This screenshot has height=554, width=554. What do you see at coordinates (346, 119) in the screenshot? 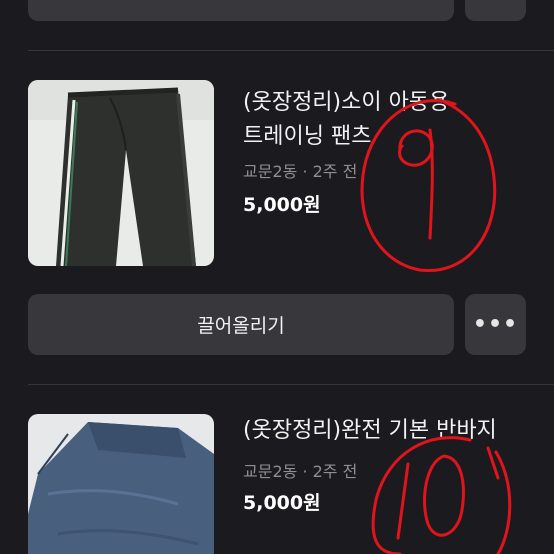
I see `listing-title: (옷장정리)소이 아동용 트레이닝 팬츠` at bounding box center [346, 119].